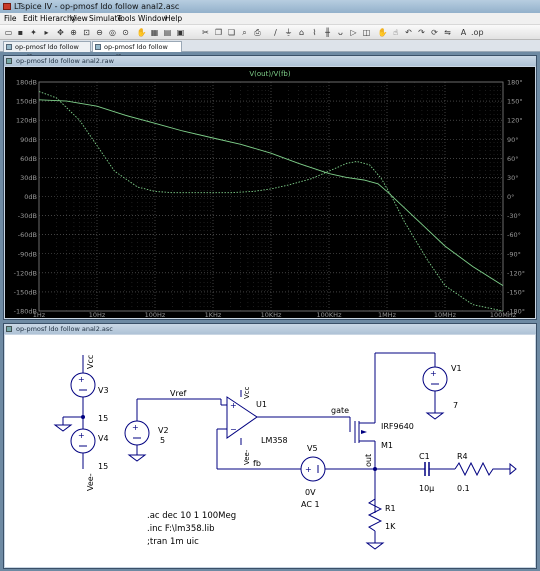 The height and width of the screenshot is (571, 540). Describe the element at coordinates (8, 32) in the screenshot. I see `open-icon: ▭` at that location.